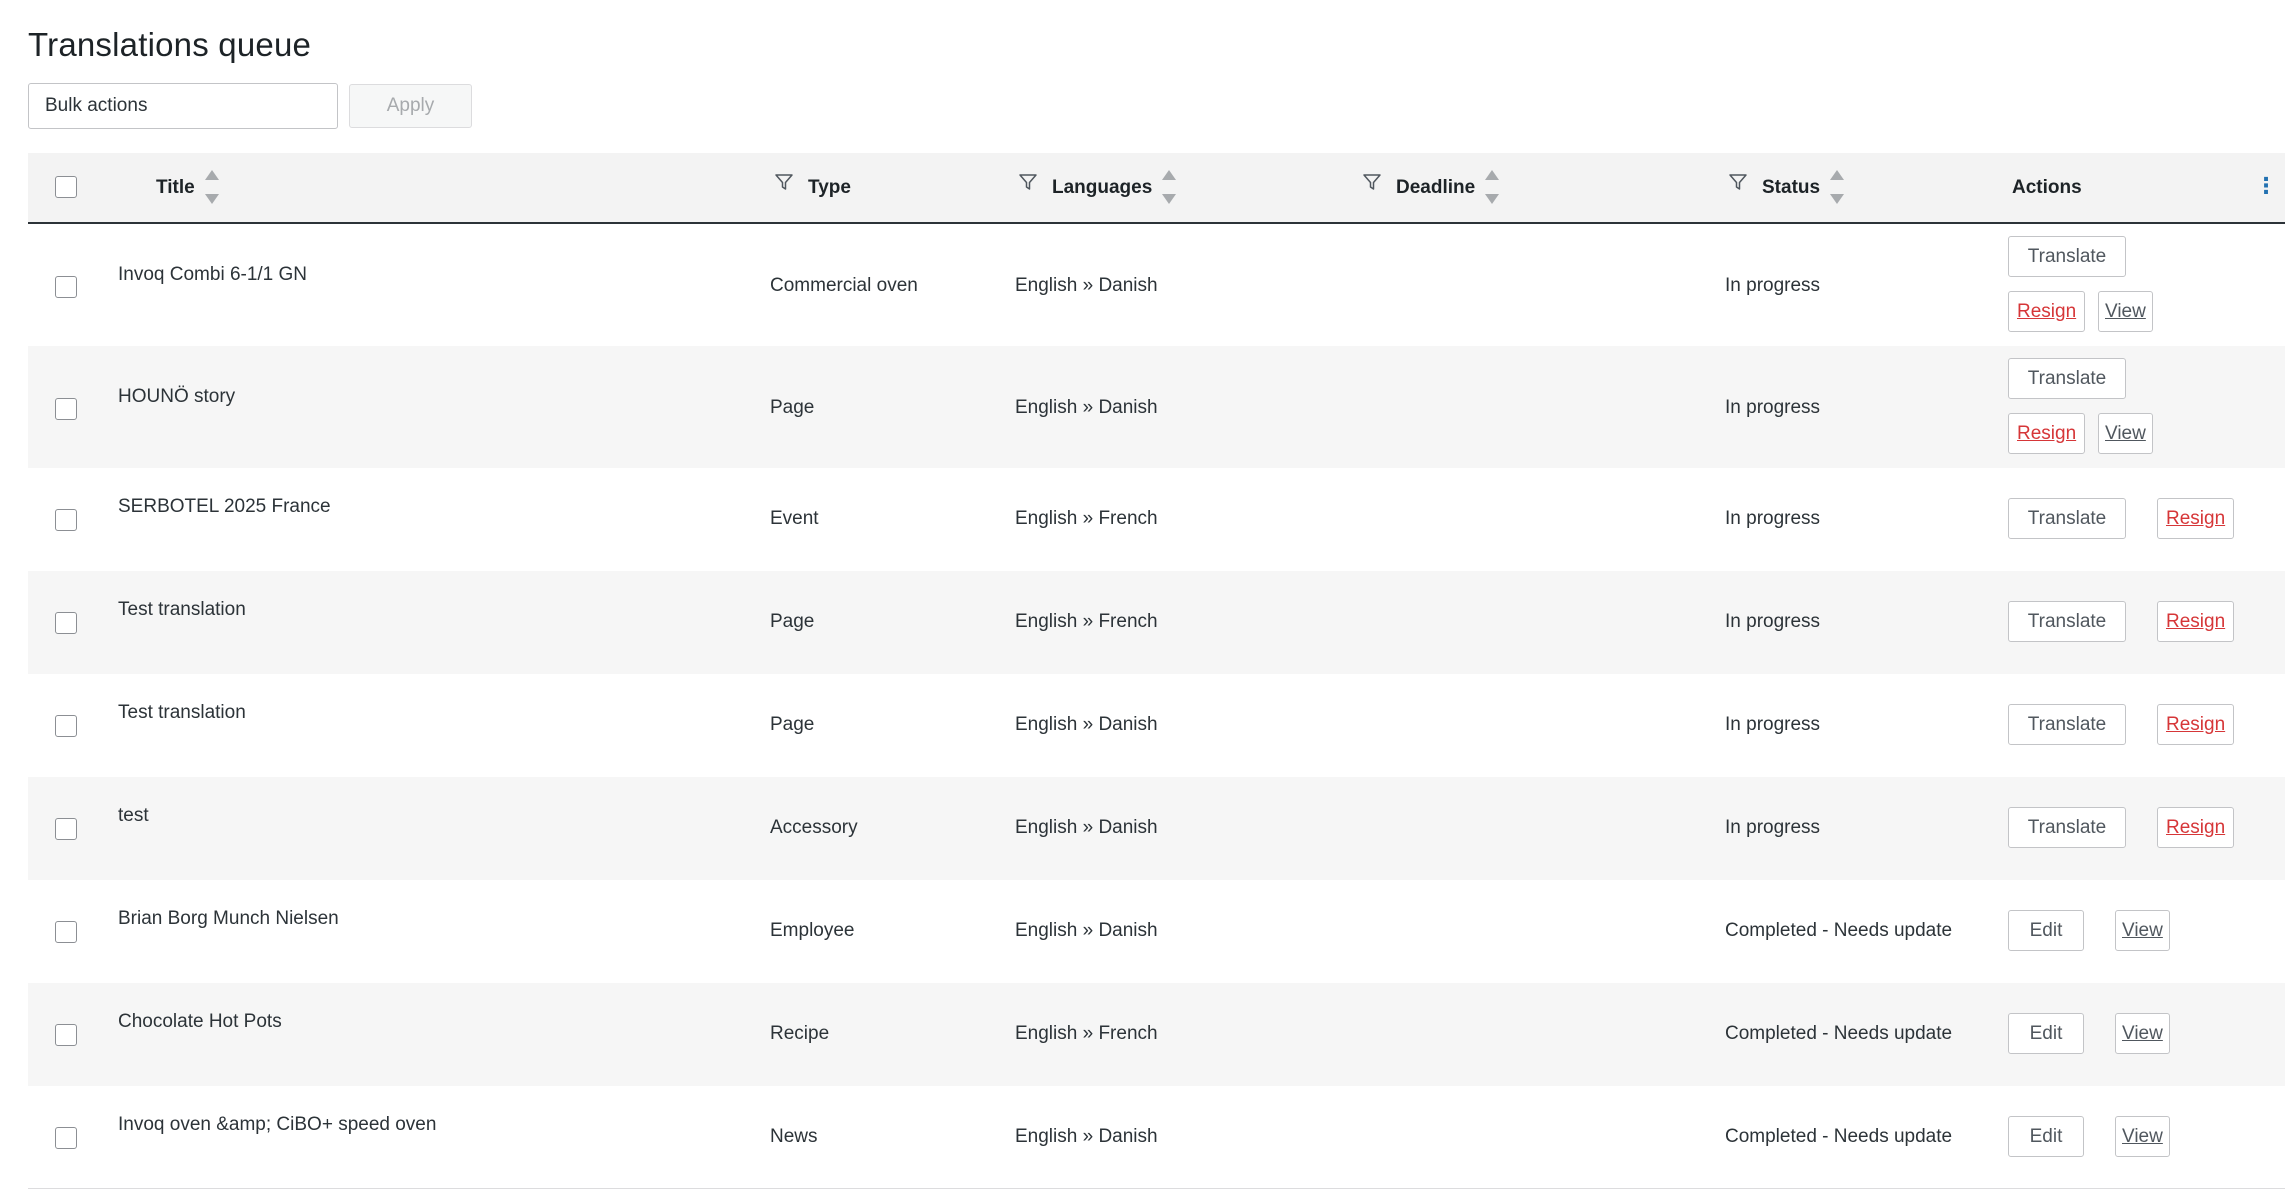 The image size is (2285, 1191). Describe the element at coordinates (176, 397) in the screenshot. I see `row-title: HOUNÖ story` at that location.